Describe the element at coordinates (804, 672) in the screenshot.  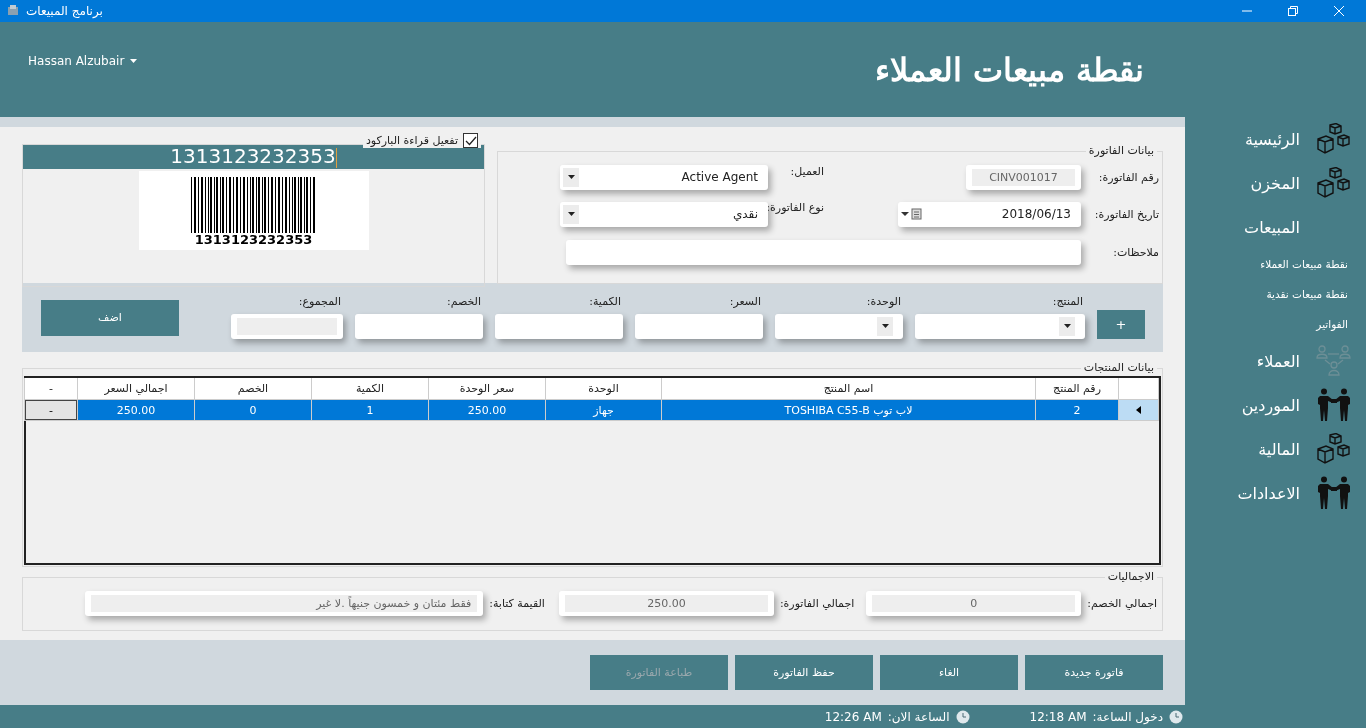
I see `action-button: حفظ الفاتورة` at that location.